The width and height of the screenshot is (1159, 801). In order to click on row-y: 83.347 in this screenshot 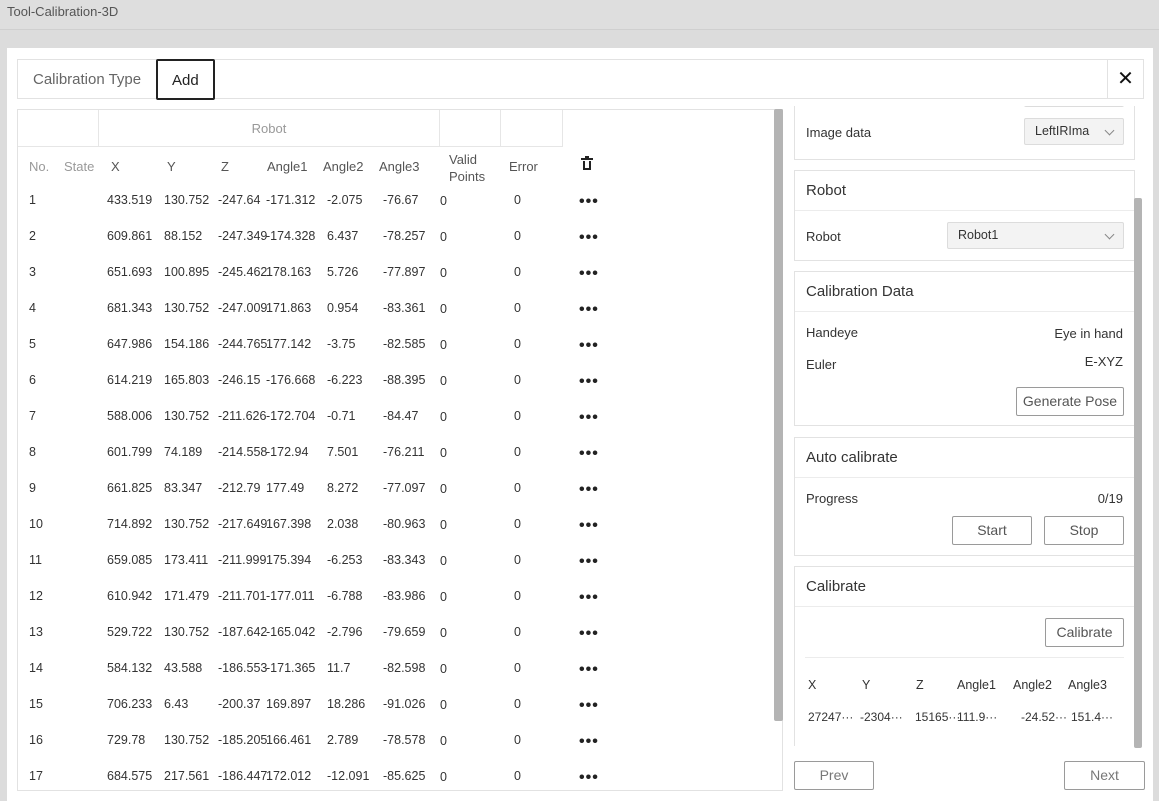, I will do `click(183, 488)`.